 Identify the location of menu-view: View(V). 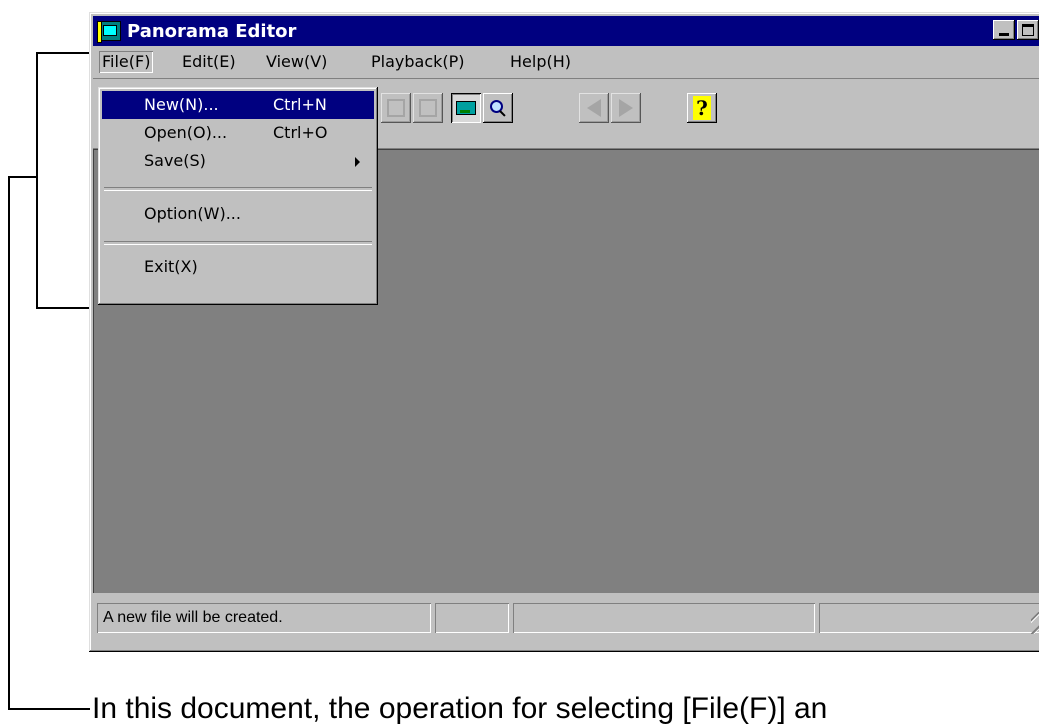
(296, 62).